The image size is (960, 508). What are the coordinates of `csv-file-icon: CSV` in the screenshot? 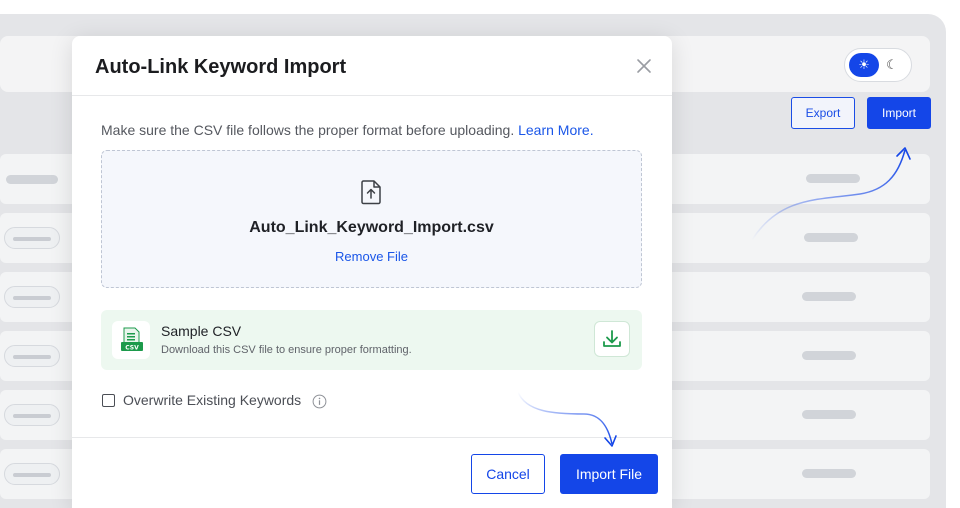 It's located at (131, 340).